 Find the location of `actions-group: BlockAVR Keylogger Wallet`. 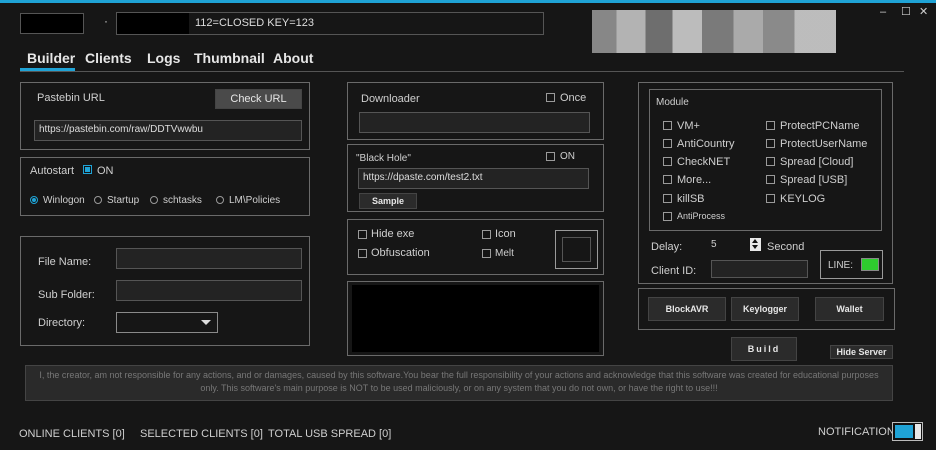

actions-group: BlockAVR Keylogger Wallet is located at coordinates (766, 309).